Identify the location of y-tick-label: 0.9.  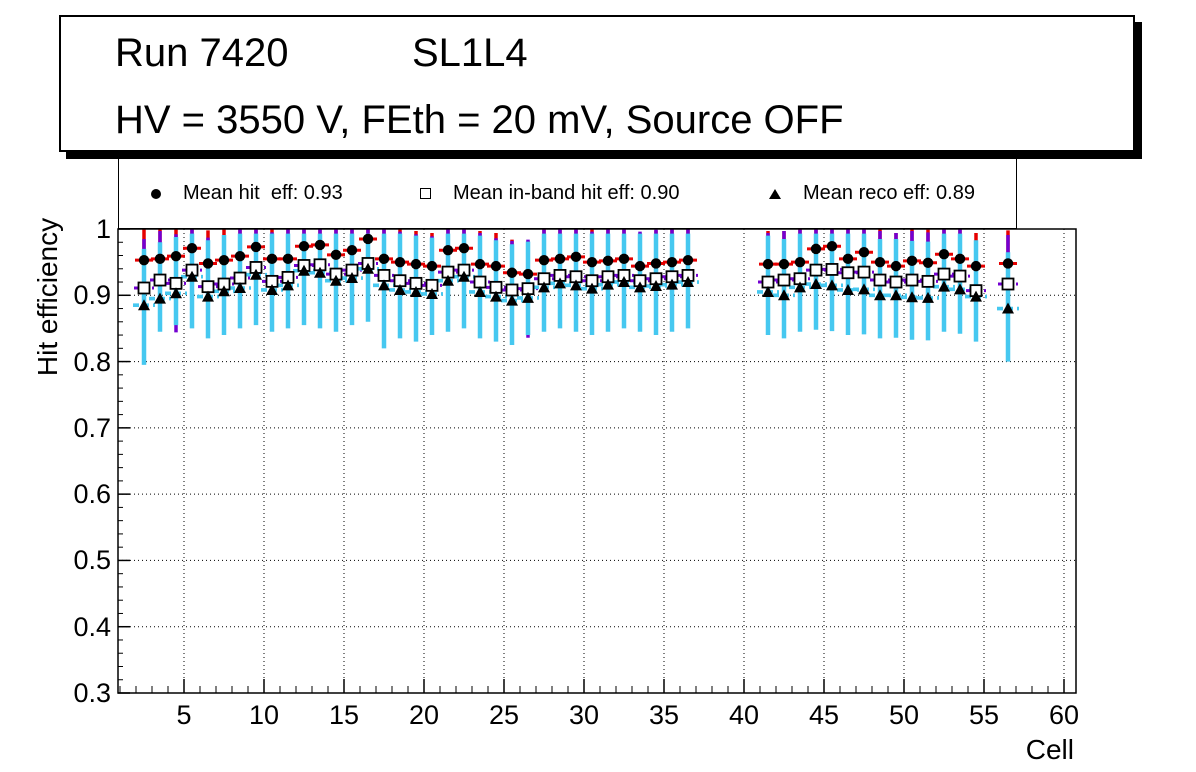
(92, 295).